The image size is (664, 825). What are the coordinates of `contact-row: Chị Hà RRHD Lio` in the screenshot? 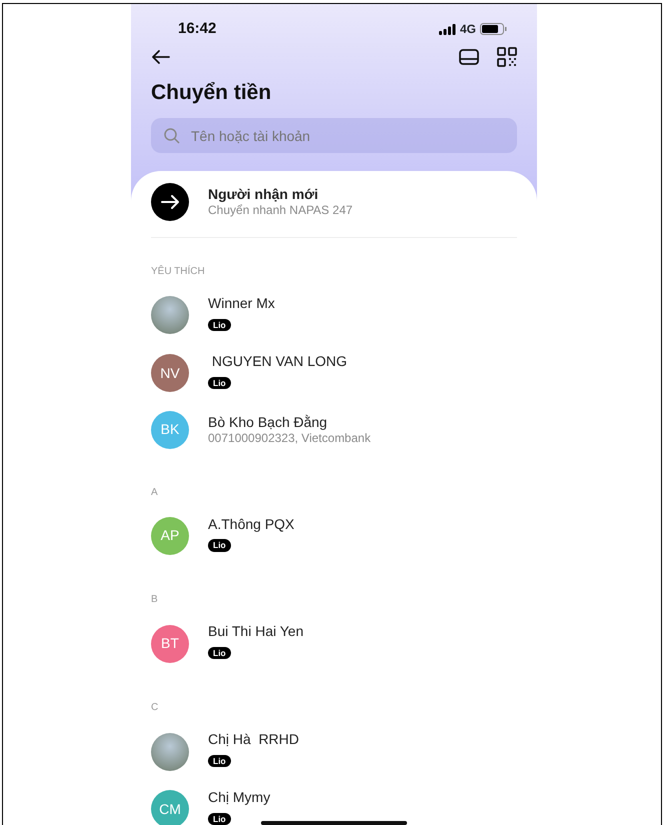 It's located at (334, 751).